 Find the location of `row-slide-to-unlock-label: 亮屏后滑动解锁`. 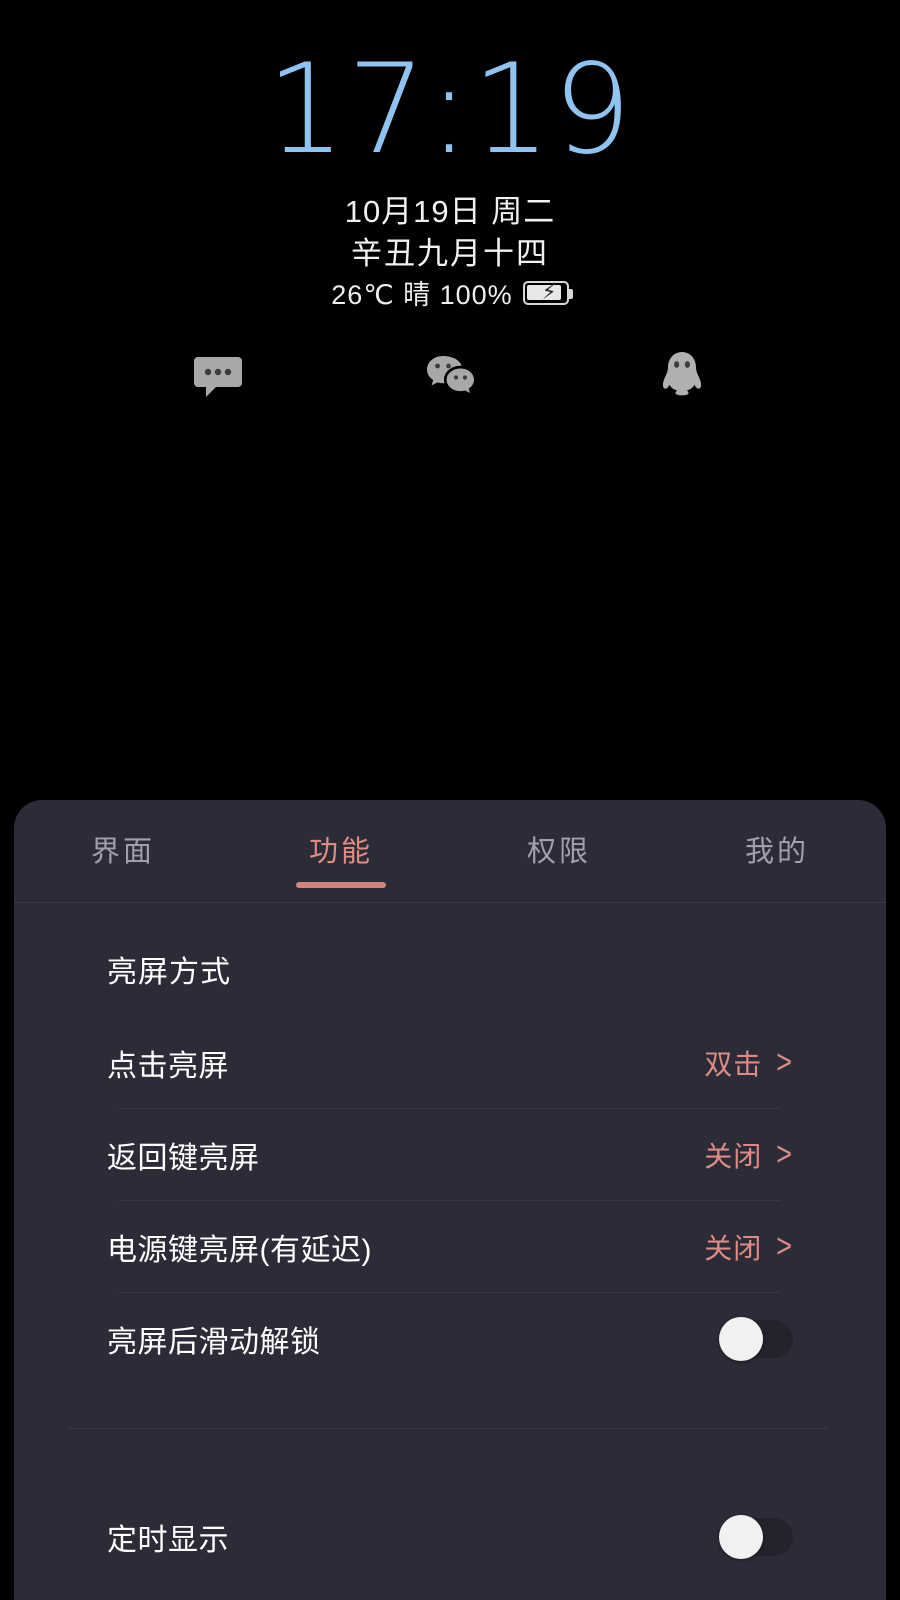

row-slide-to-unlock-label: 亮屏后滑动解锁 is located at coordinates (214, 1342).